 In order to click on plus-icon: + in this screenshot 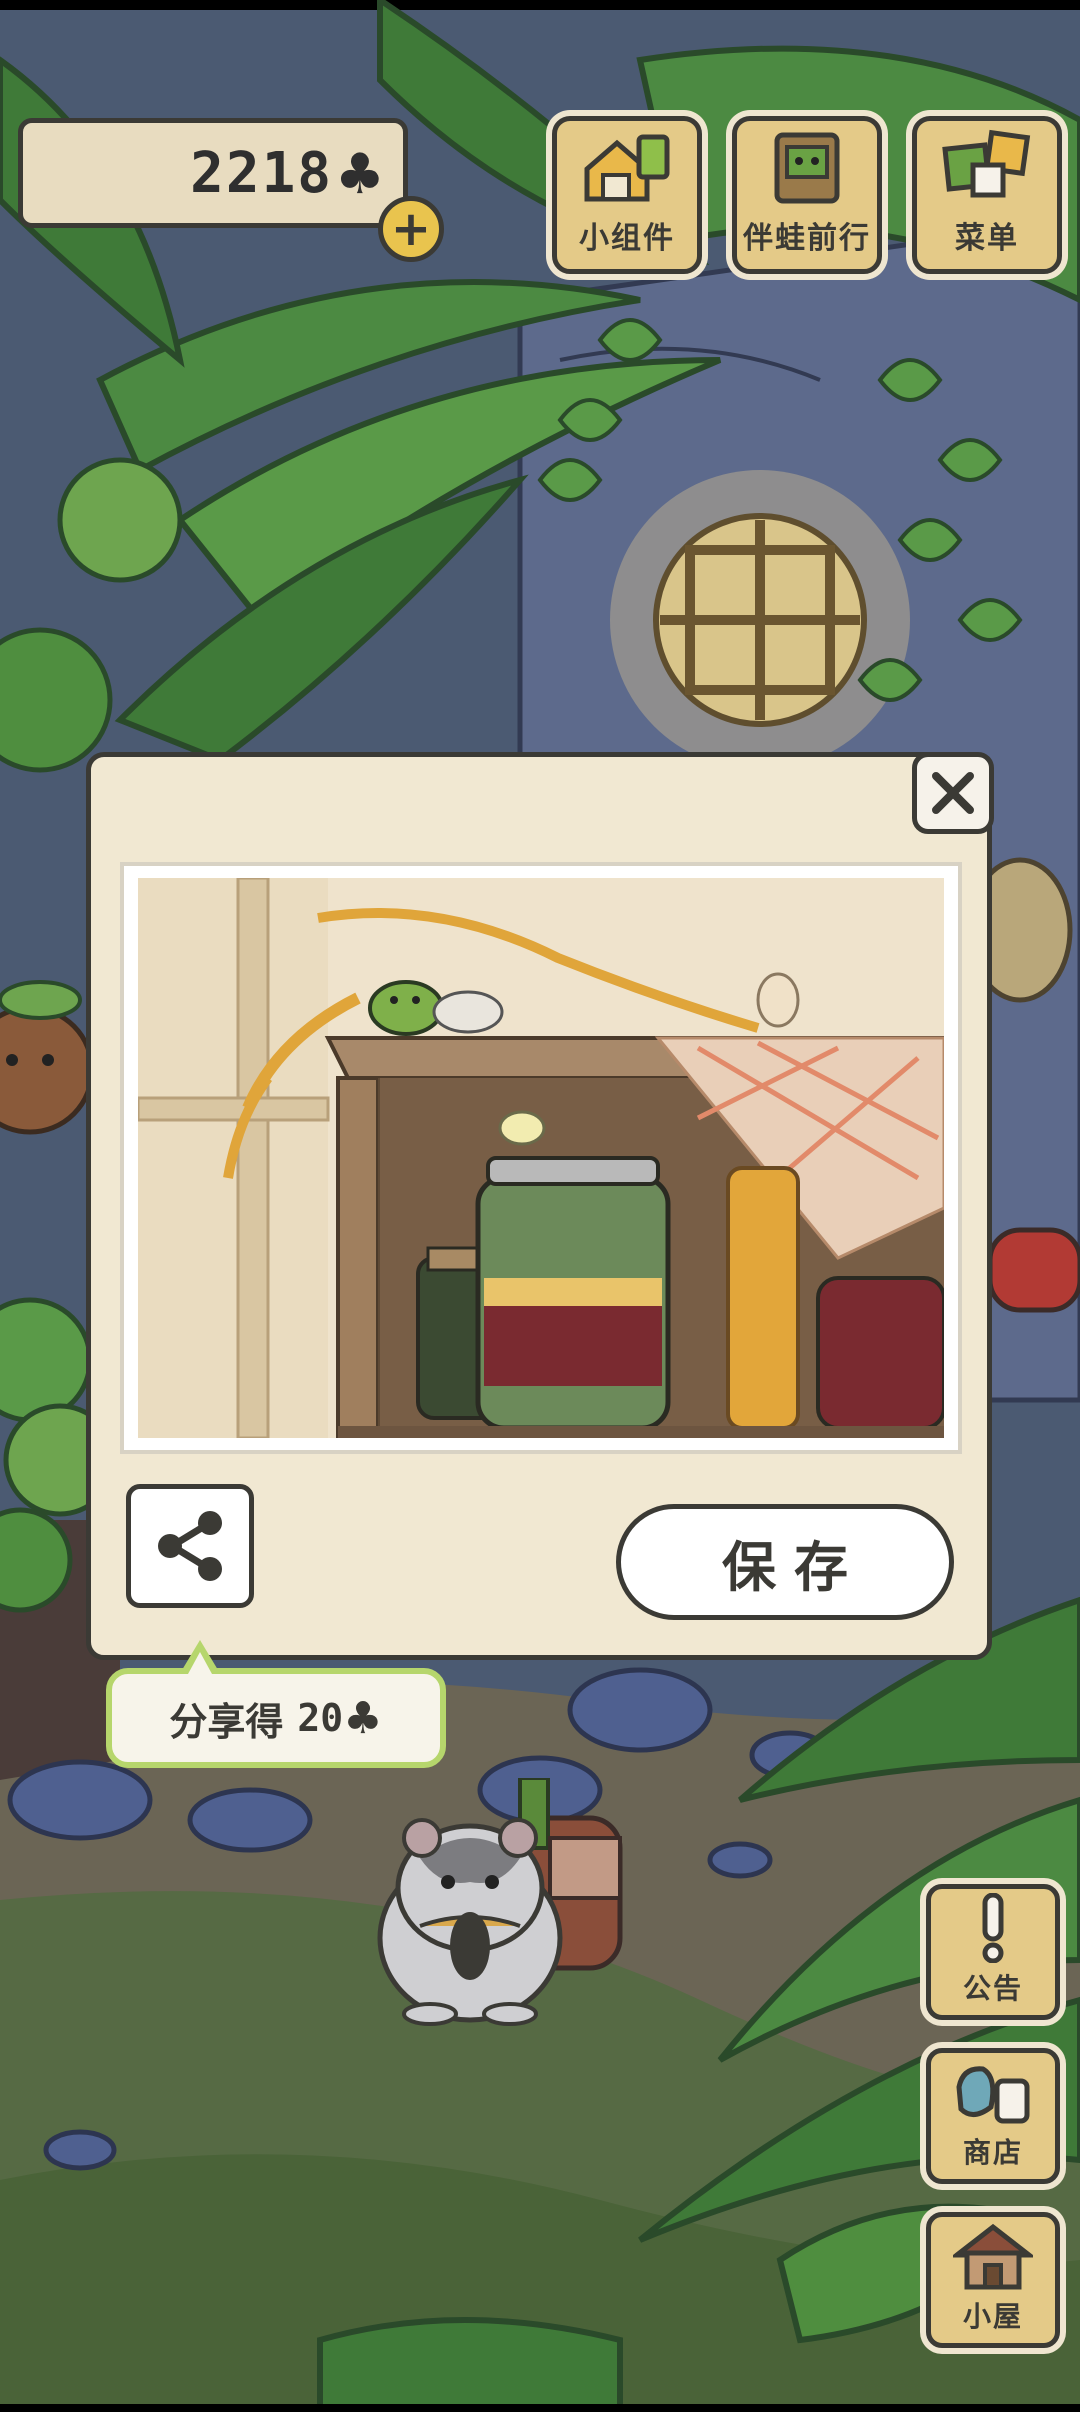, I will do `click(411, 229)`.